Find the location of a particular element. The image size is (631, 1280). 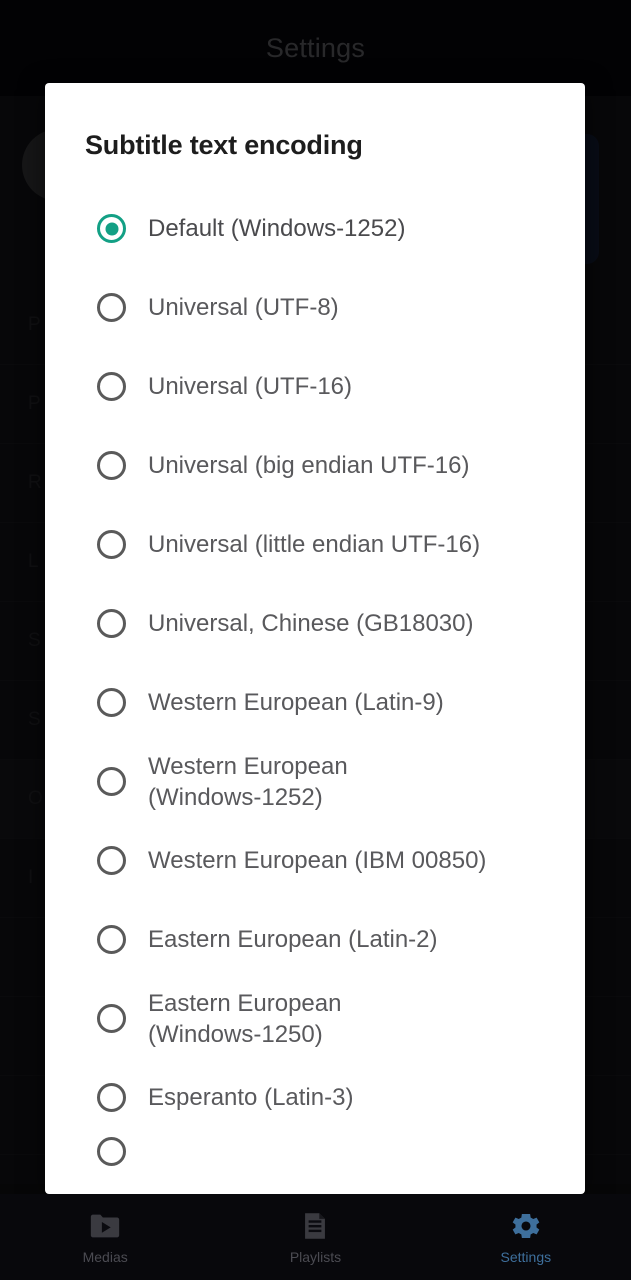

folder-play-icon is located at coordinates (105, 1226).